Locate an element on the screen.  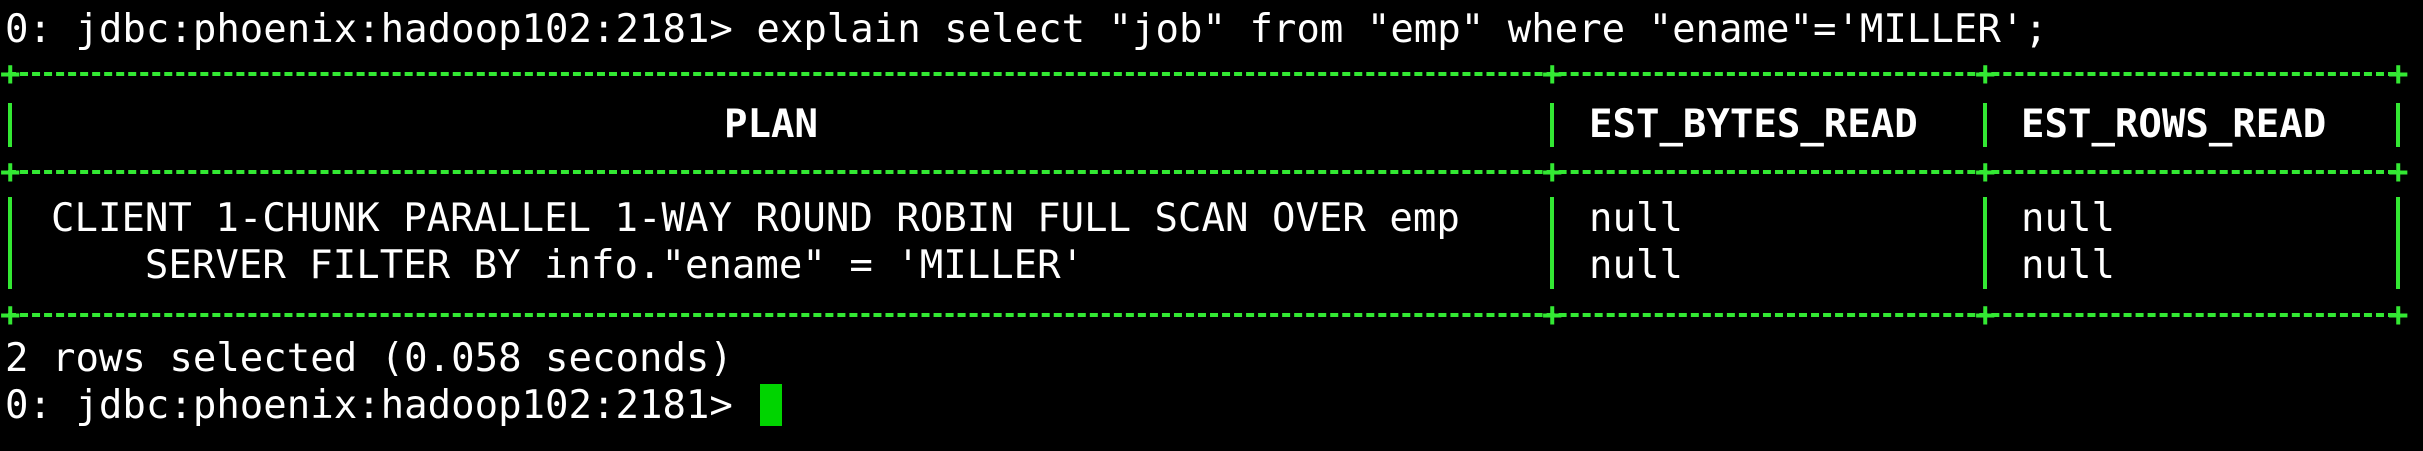
column-header-est-rows-read: EST_ROWS_READ is located at coordinates (2174, 124).